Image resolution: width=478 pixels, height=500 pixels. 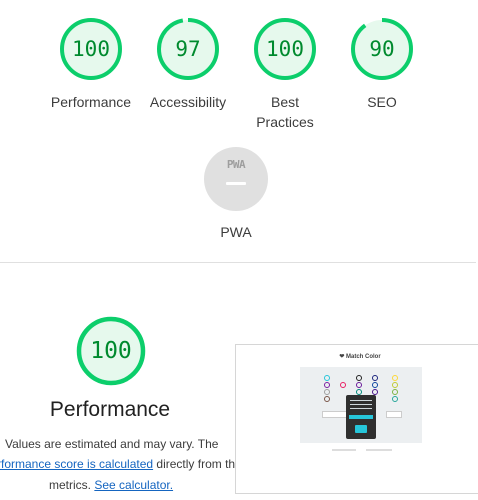 I want to click on thumbnail-dialog, so click(x=361, y=417).